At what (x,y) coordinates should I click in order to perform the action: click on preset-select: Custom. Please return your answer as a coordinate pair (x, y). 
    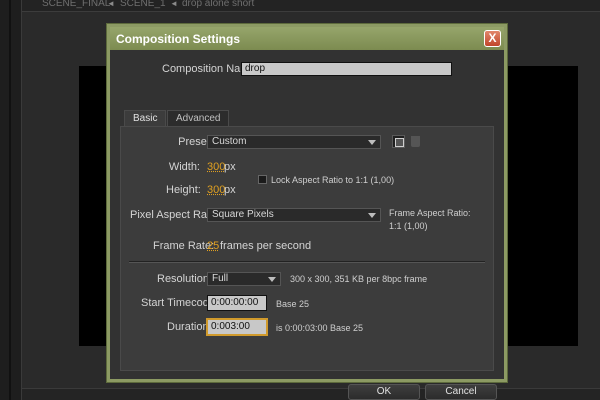
    Looking at the image, I should click on (294, 142).